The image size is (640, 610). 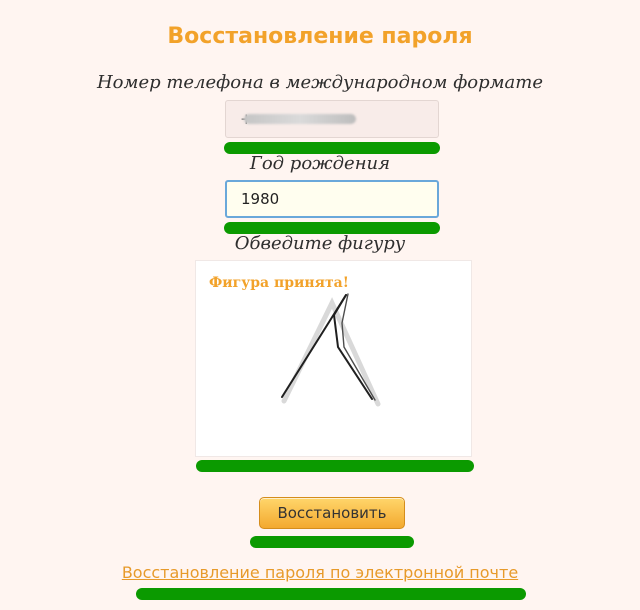 What do you see at coordinates (320, 36) in the screenshot?
I see `page-title: Восстановление пароля` at bounding box center [320, 36].